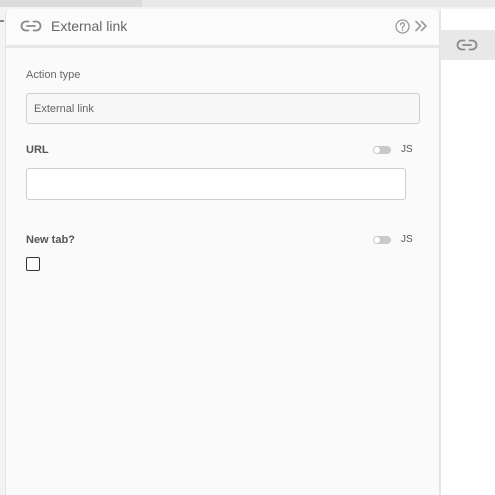 The height and width of the screenshot is (495, 495). Describe the element at coordinates (247, 3) in the screenshot. I see `top-strip` at that location.